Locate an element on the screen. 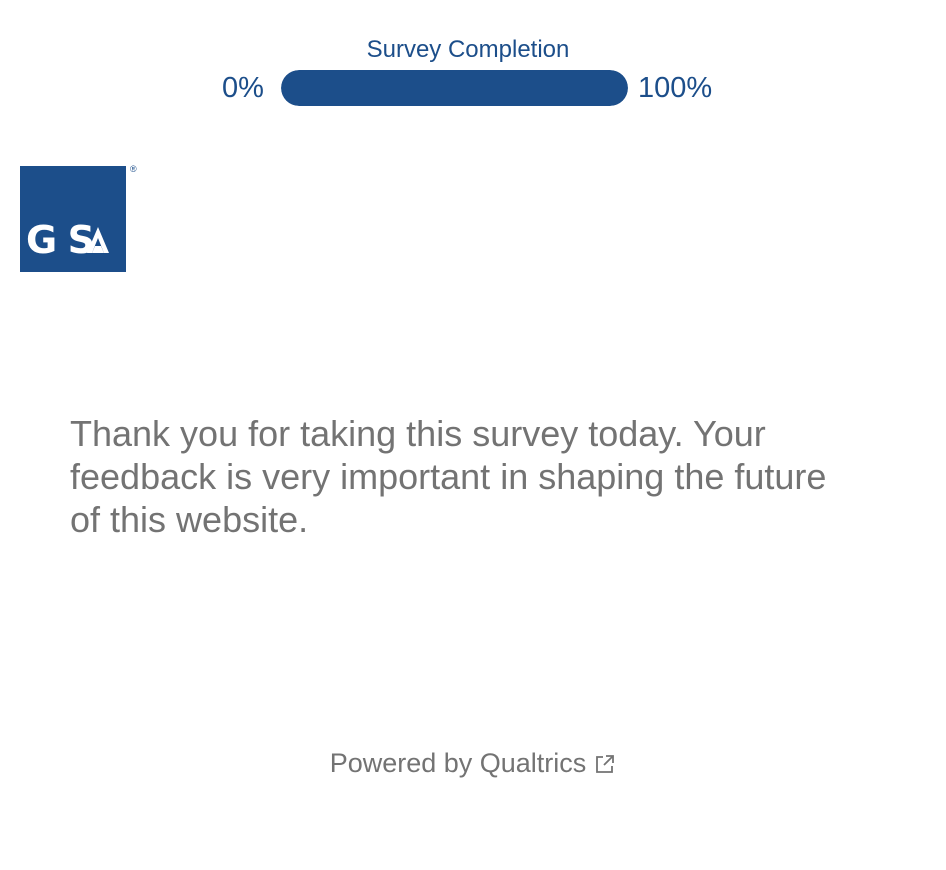  registered-mark: ® is located at coordinates (133, 169).